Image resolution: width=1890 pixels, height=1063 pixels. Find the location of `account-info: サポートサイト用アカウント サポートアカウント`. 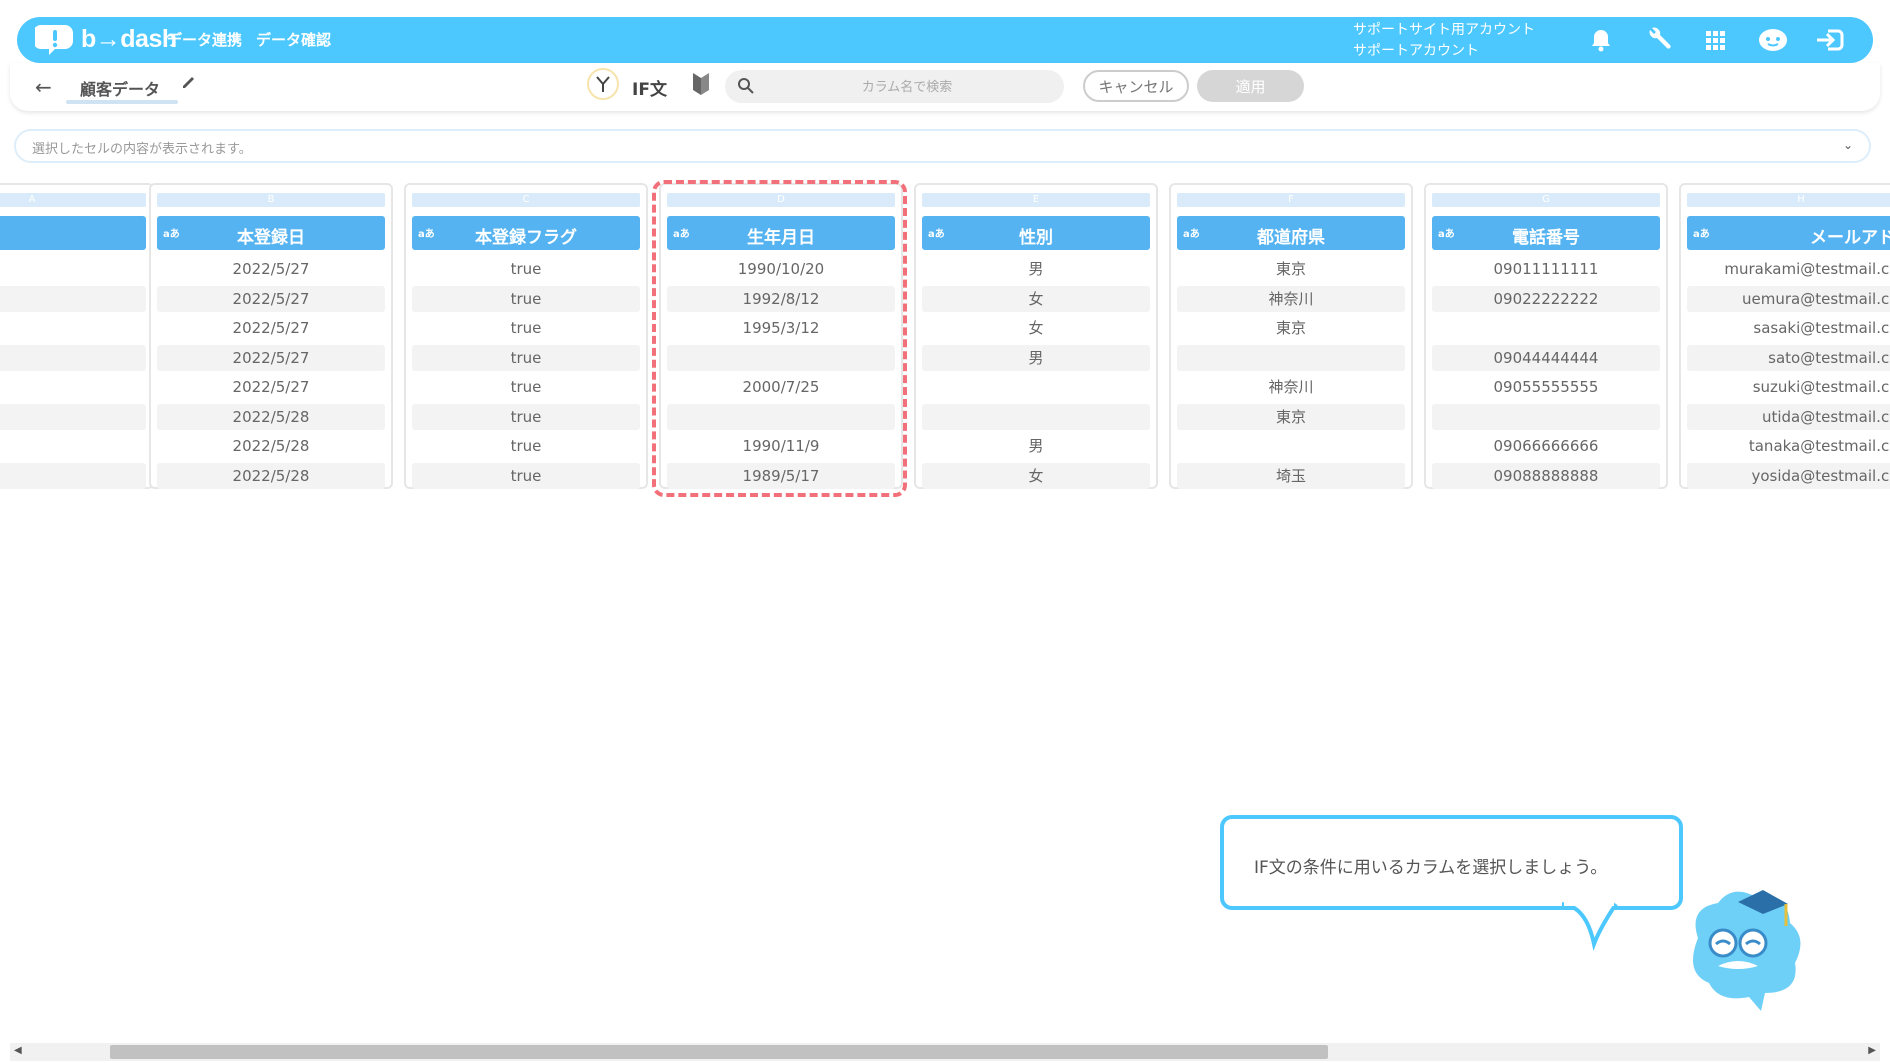

account-info: サポートサイト用アカウント サポートアカウント is located at coordinates (1444, 41).